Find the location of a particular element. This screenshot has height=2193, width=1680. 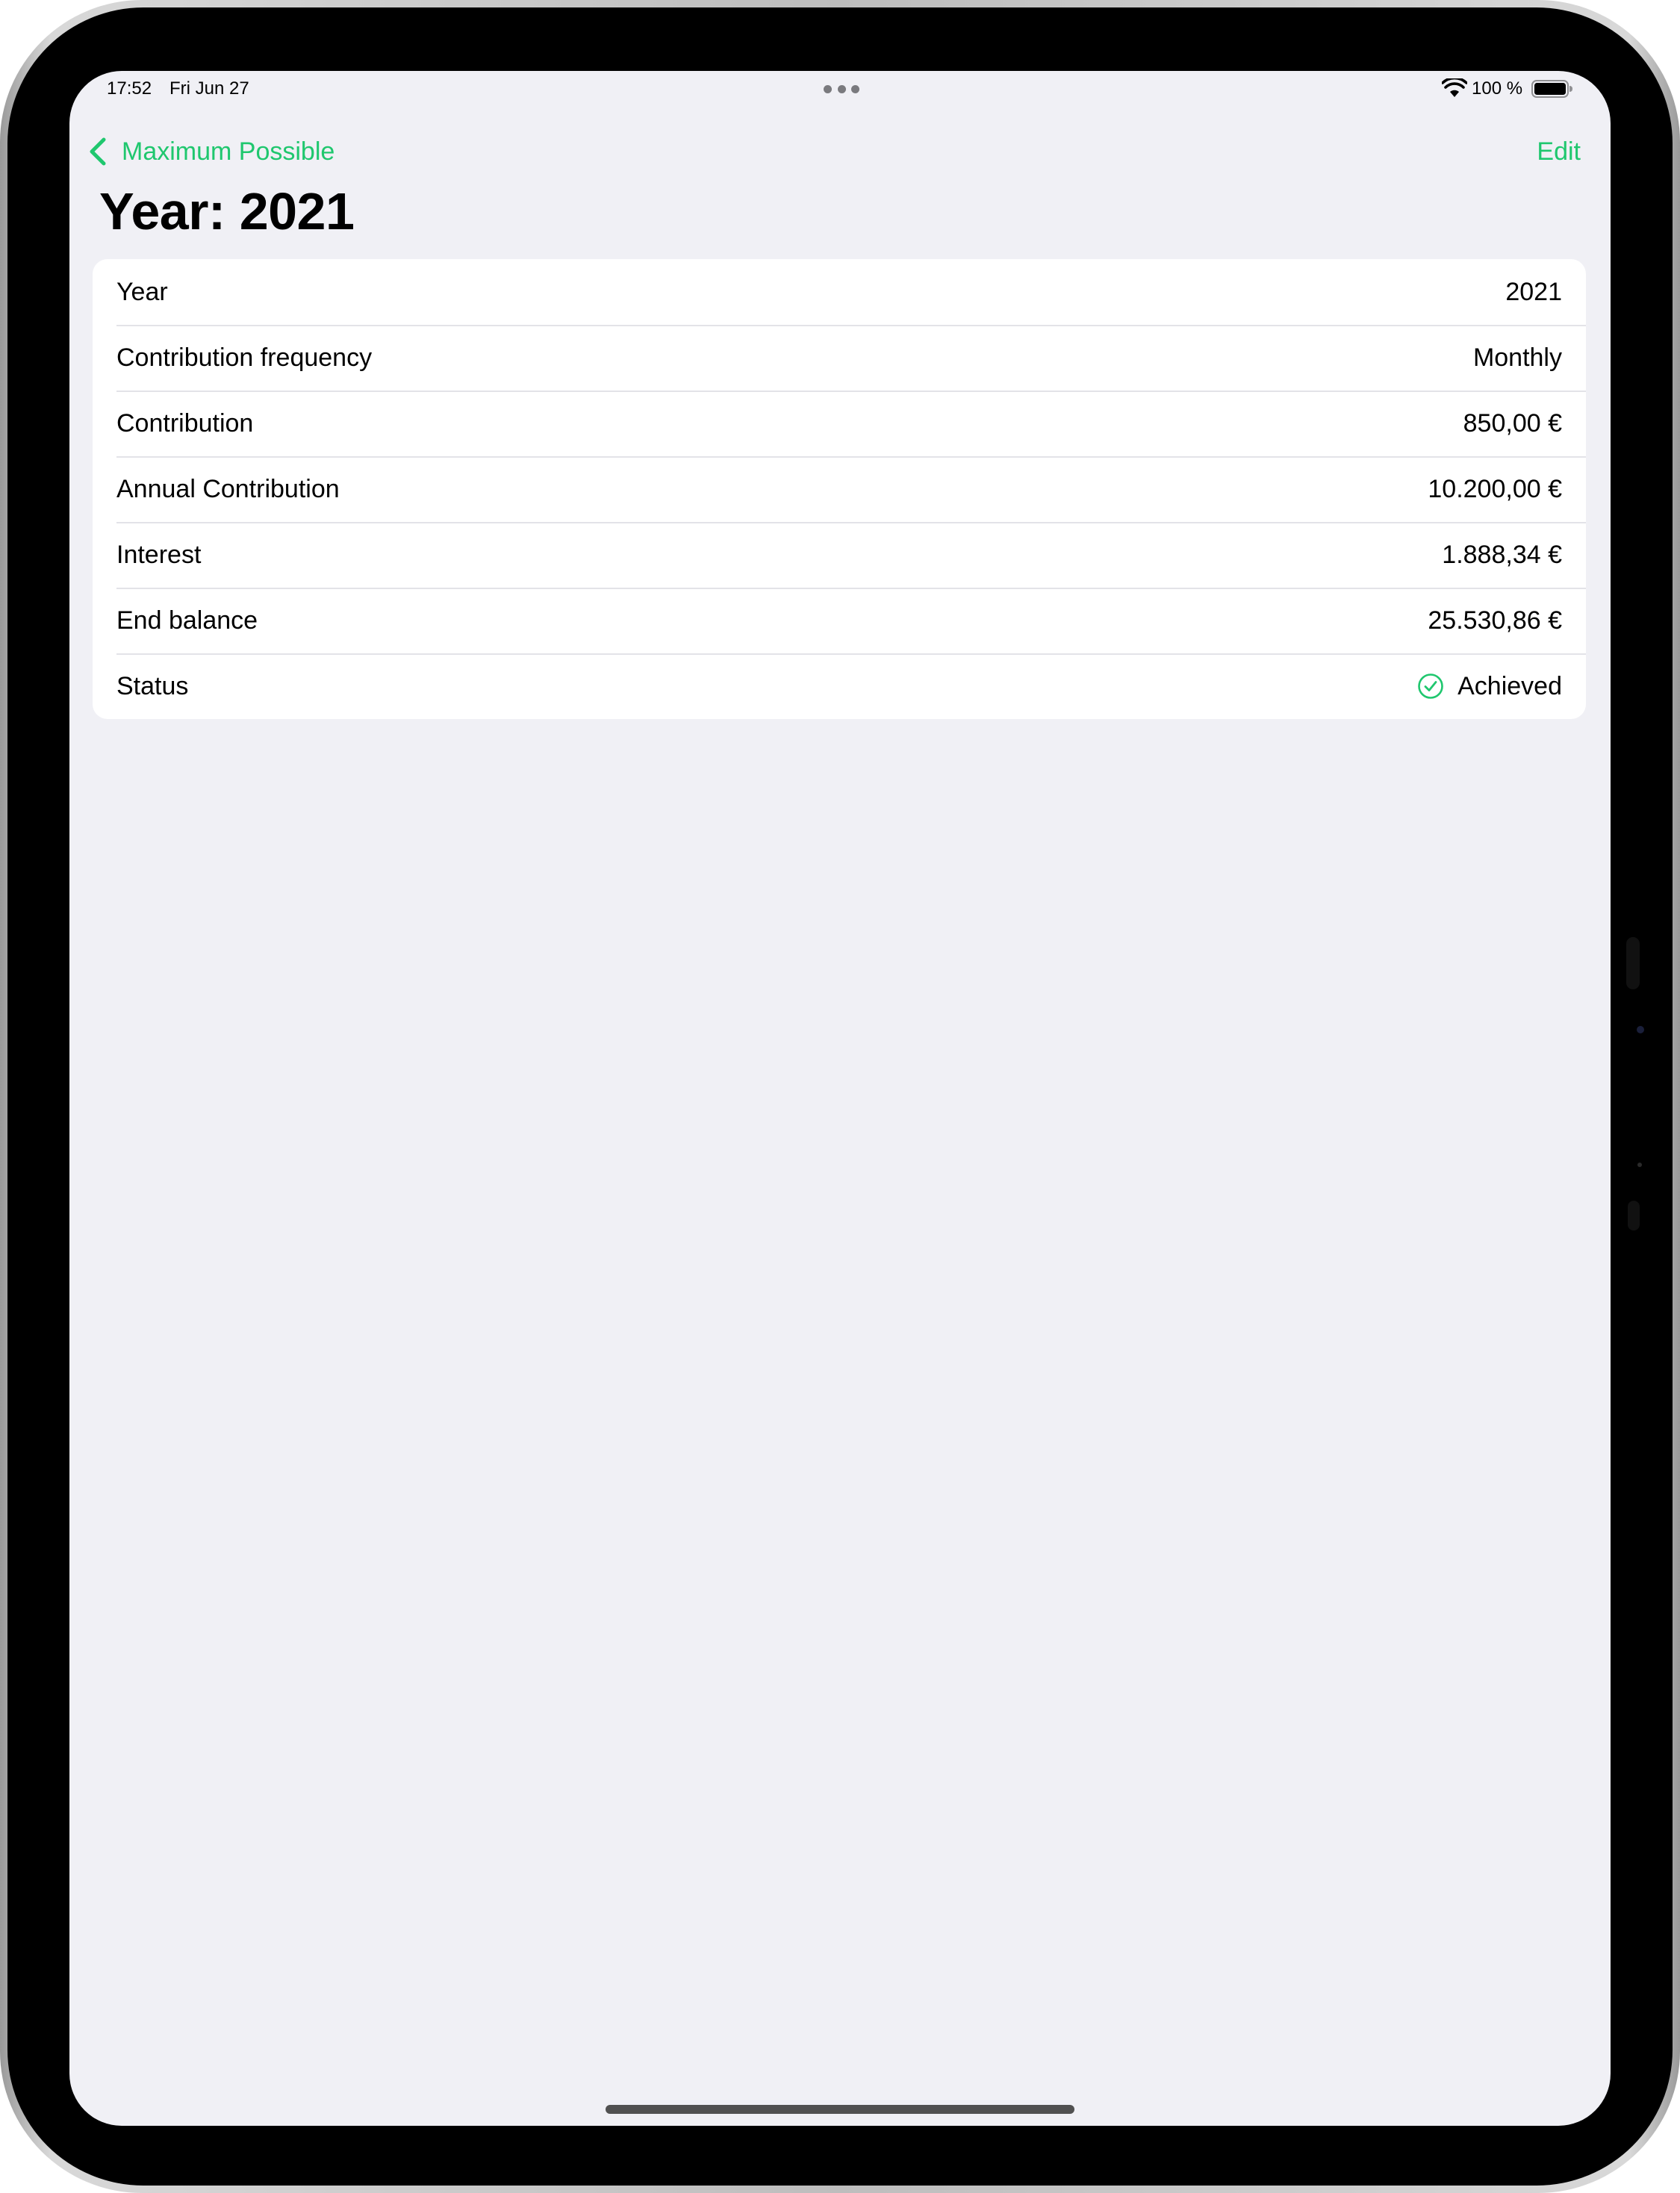

detail-value: 2021 is located at coordinates (1533, 291).